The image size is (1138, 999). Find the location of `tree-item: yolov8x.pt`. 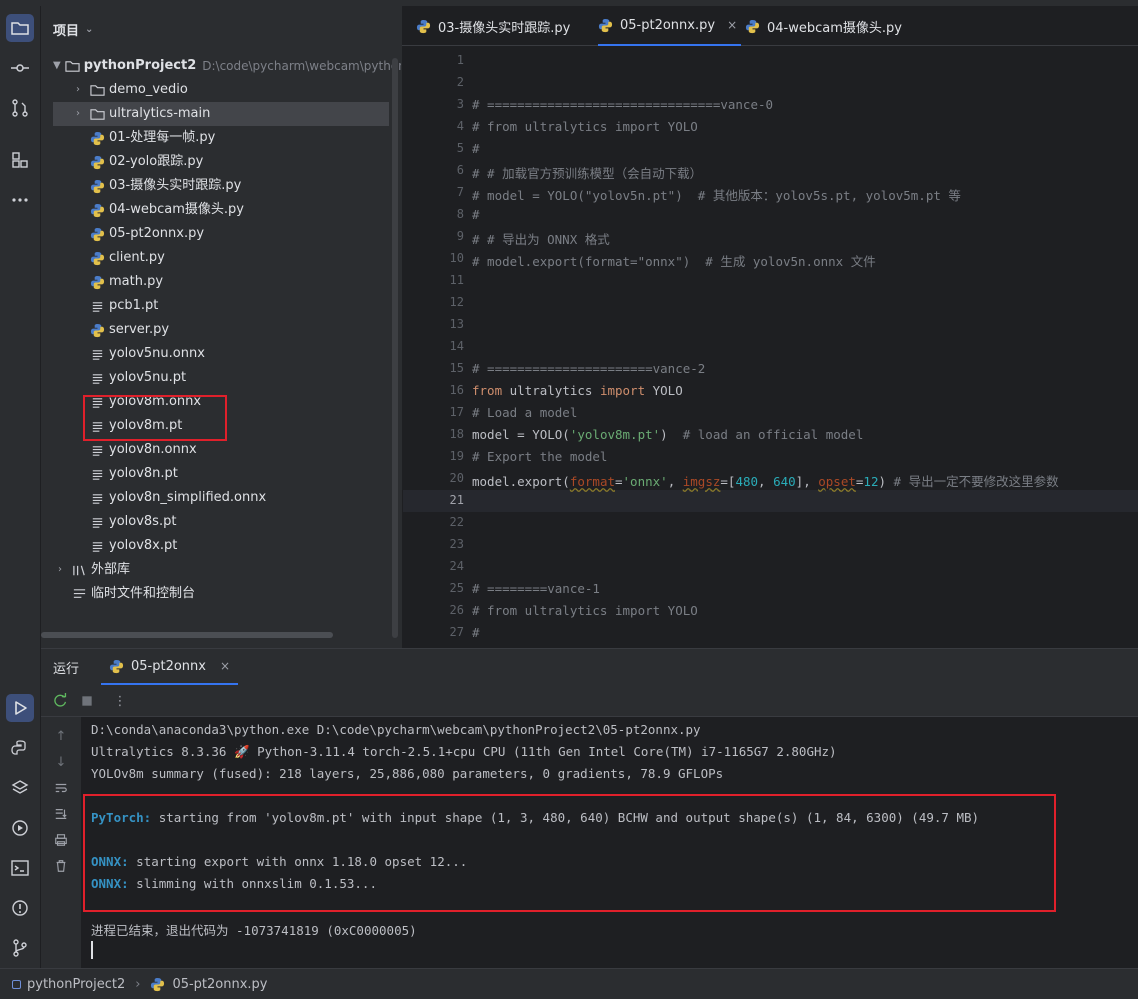

tree-item: yolov8x.pt is located at coordinates (239, 546).